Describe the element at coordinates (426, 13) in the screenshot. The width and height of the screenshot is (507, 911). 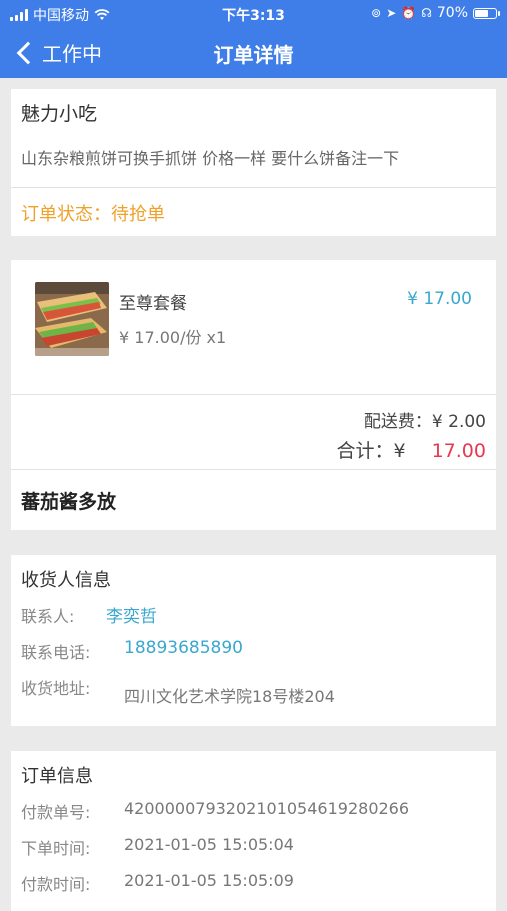
I see `headphones-icon: ☊` at that location.